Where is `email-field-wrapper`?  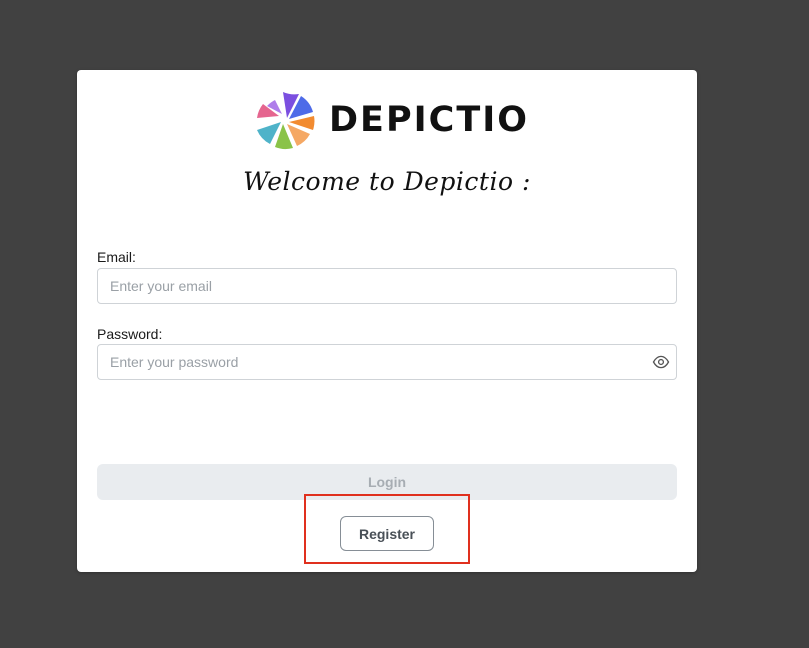
email-field-wrapper is located at coordinates (387, 286).